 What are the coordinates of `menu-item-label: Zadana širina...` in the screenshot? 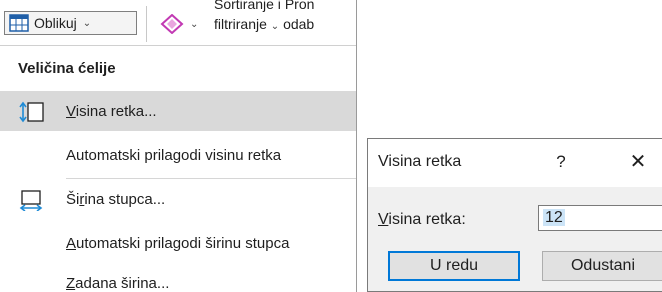 It's located at (118, 283).